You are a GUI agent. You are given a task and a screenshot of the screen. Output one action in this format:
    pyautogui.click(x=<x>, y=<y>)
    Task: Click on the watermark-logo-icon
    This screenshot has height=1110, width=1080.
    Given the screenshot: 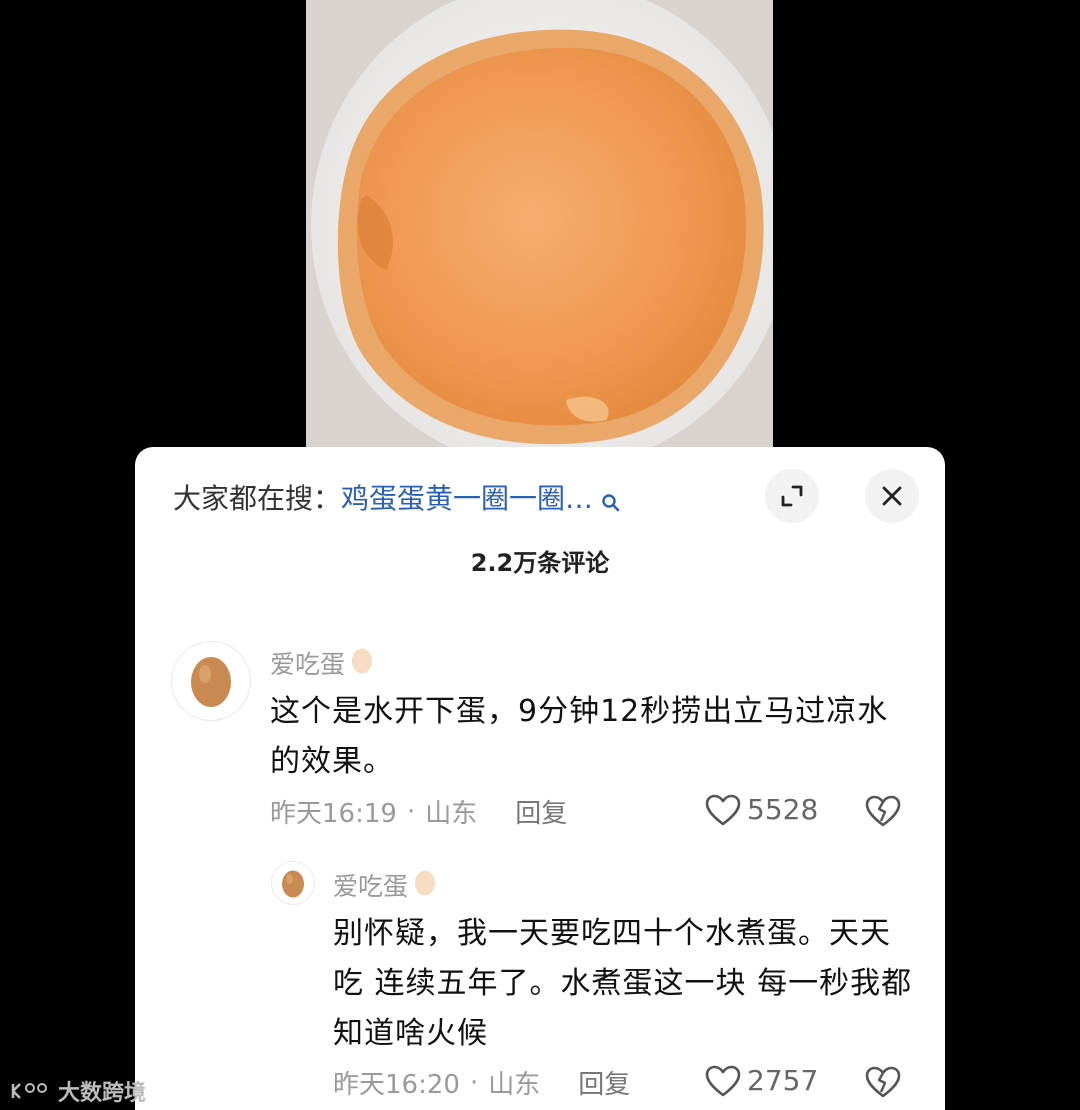 What is the action you would take?
    pyautogui.click(x=29, y=1091)
    